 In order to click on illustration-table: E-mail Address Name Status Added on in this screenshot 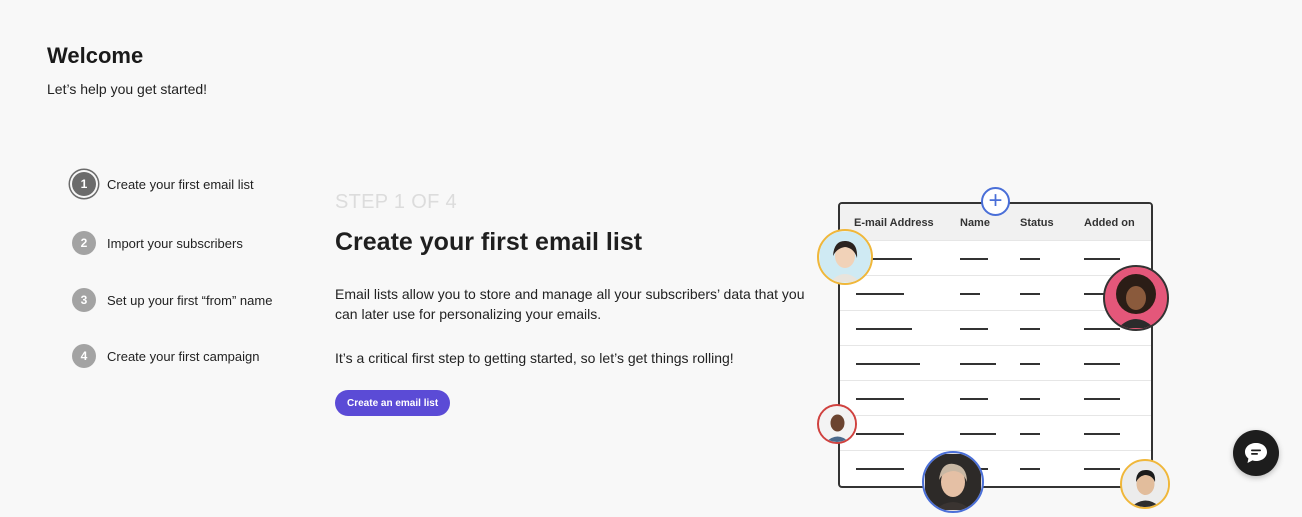, I will do `click(995, 345)`.